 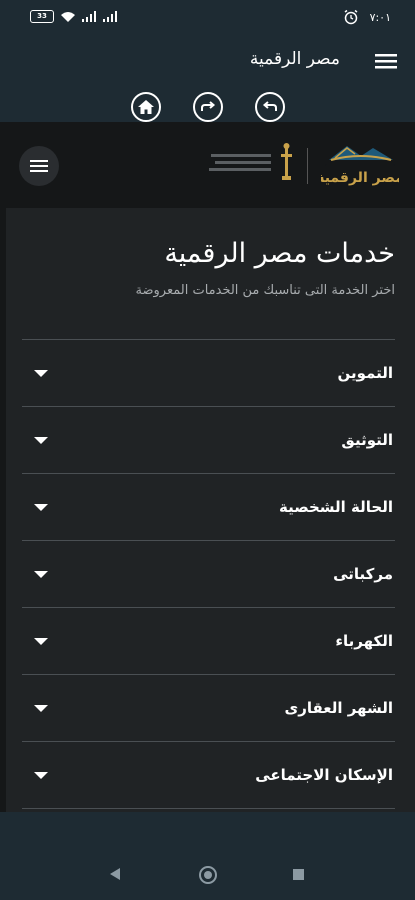 I want to click on service-item-vehicles: مركباتى, so click(x=208, y=573).